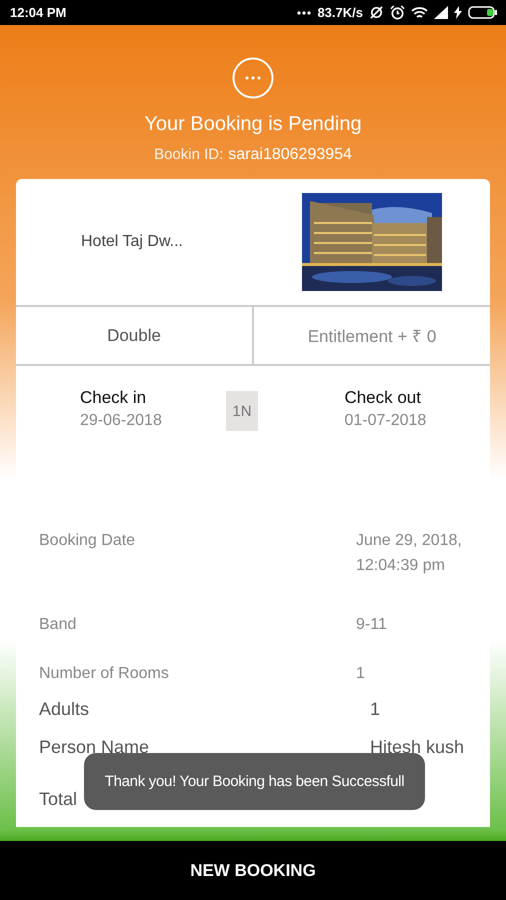  I want to click on detail-label: Number of Rooms, so click(104, 674).